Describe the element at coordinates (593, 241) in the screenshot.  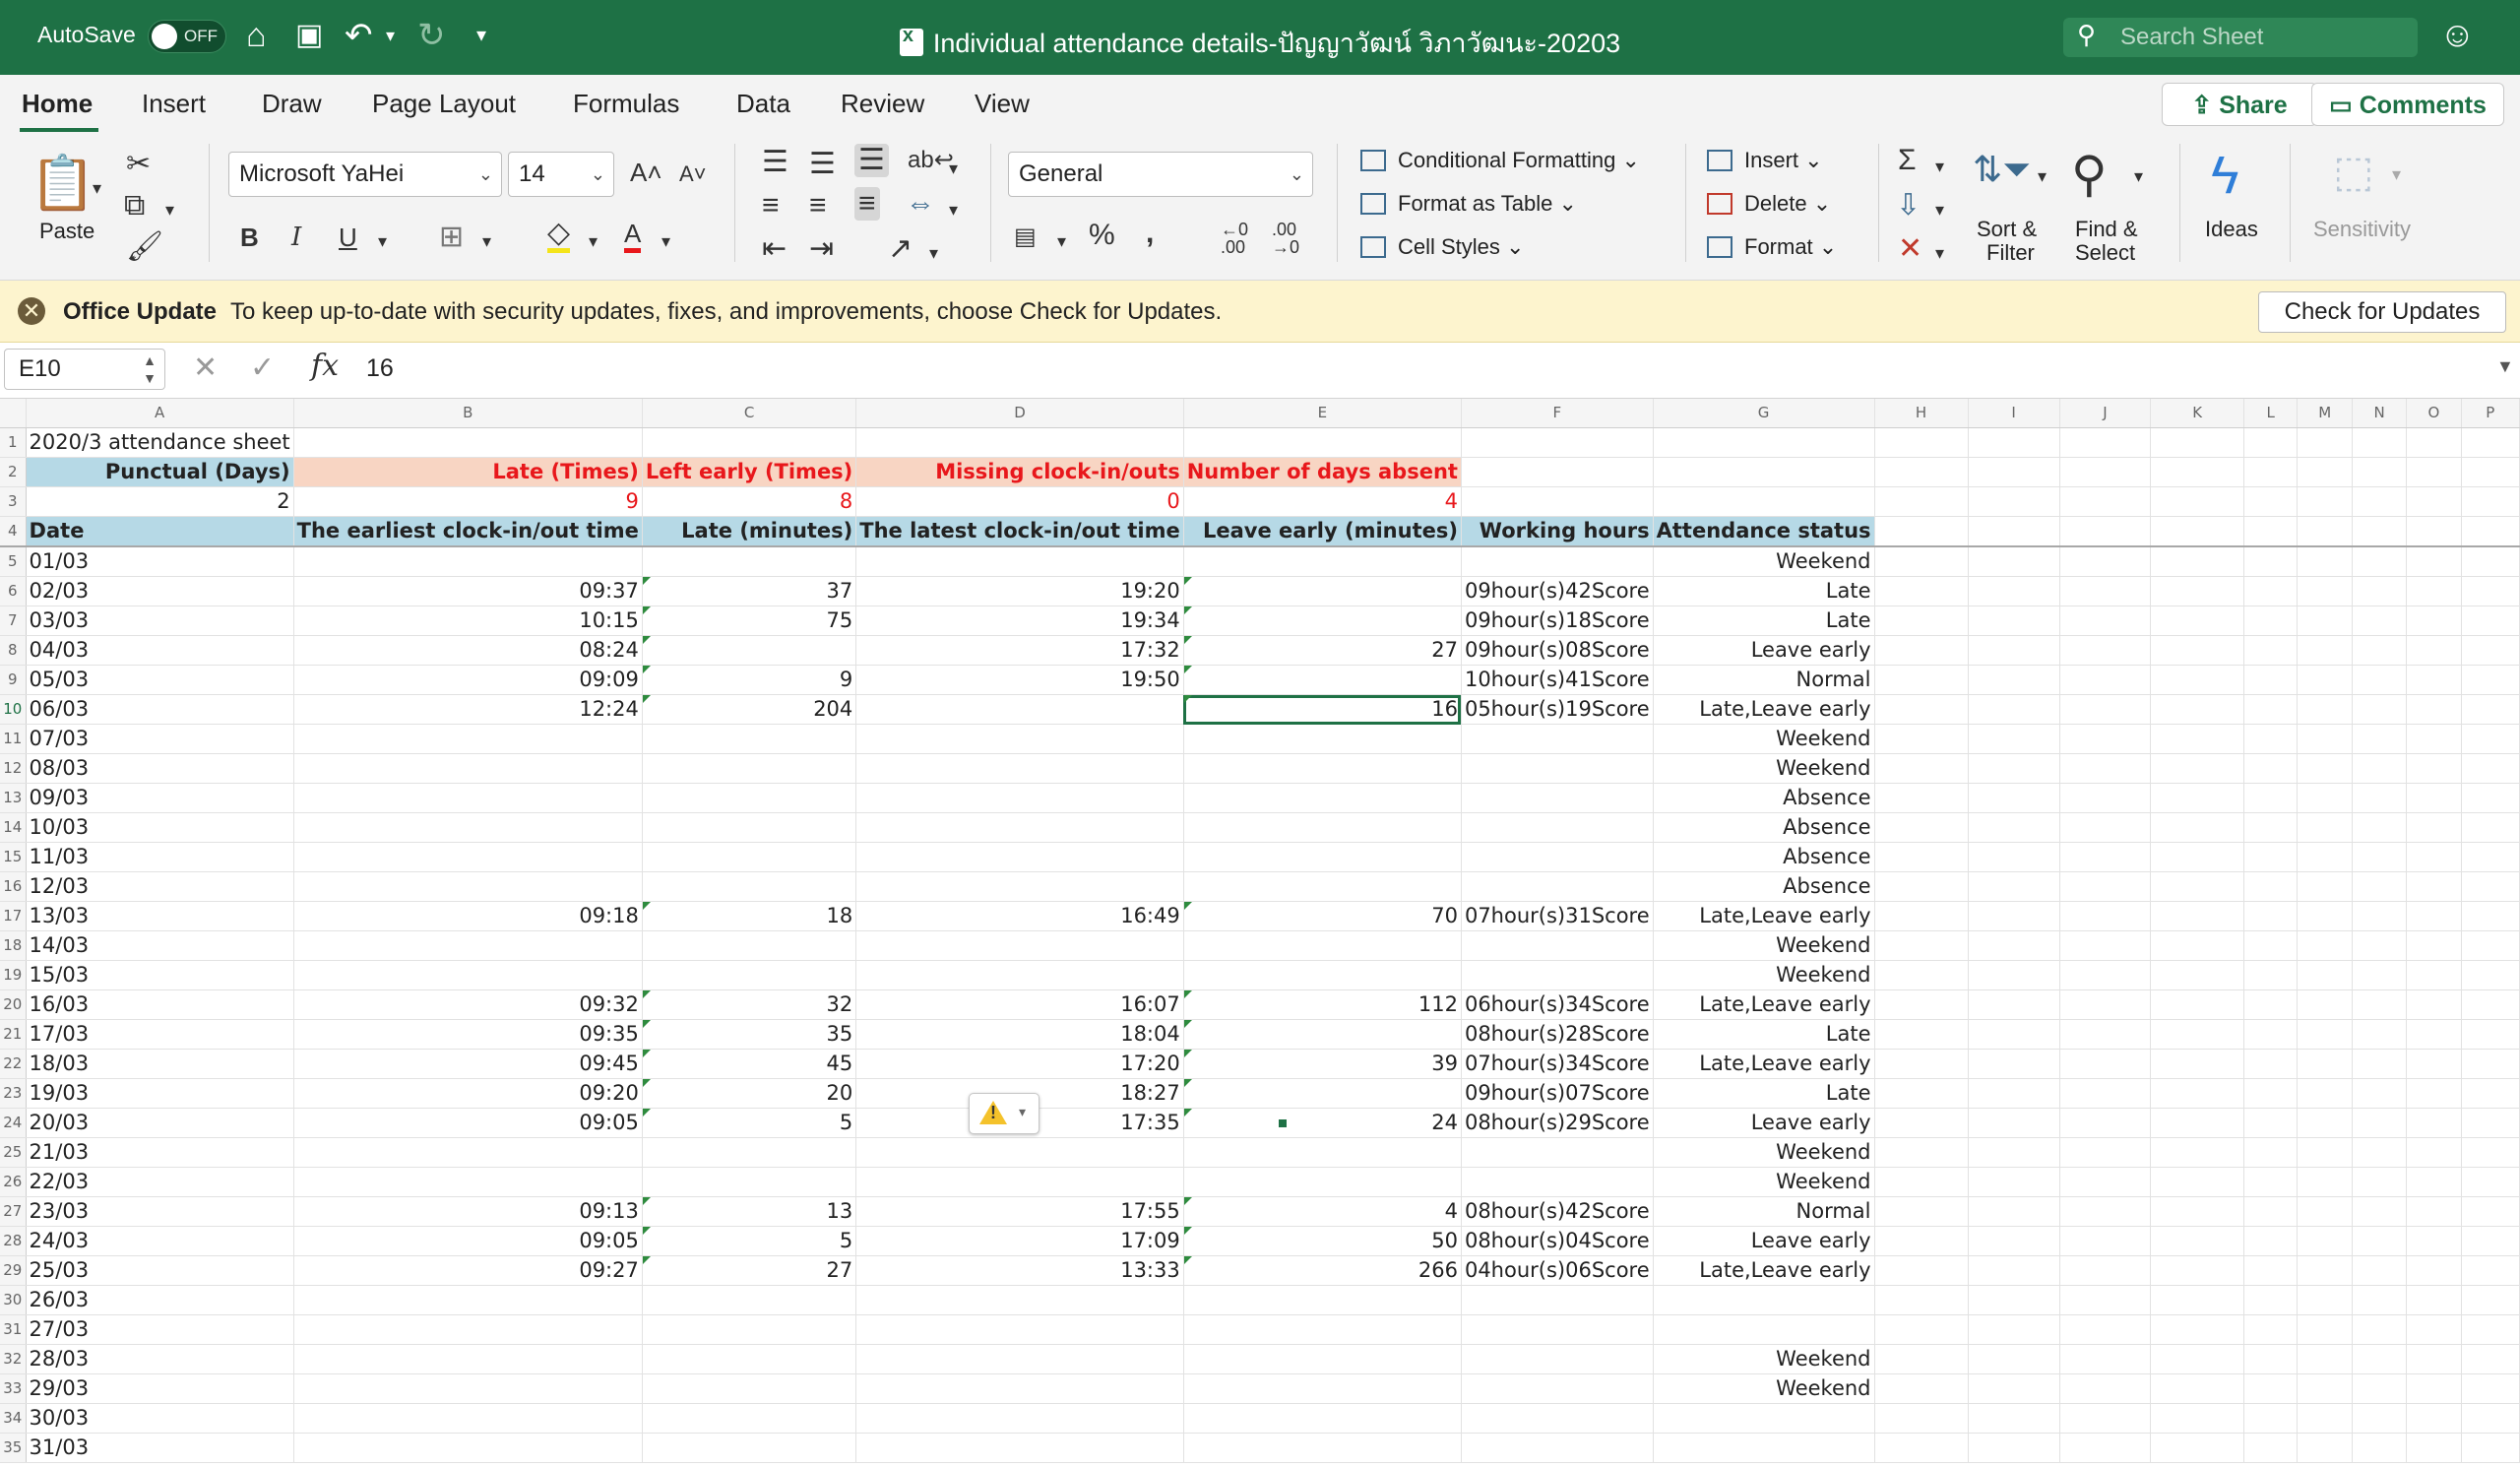
I see `fill-color-dropdown-icon: ▾` at that location.